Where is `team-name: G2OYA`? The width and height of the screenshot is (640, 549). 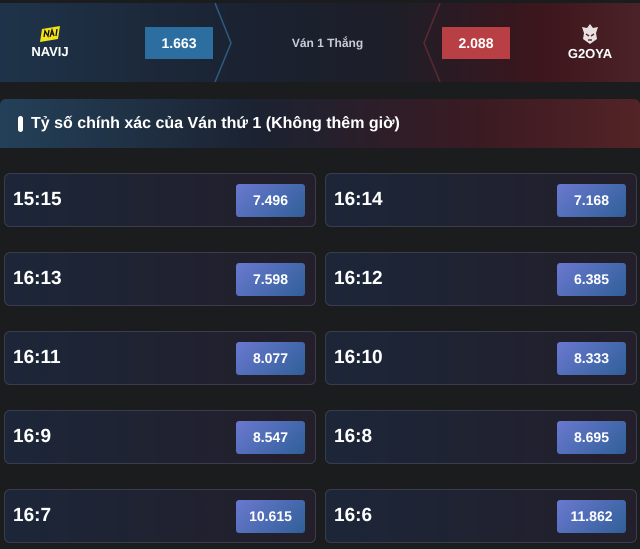
team-name: G2OYA is located at coordinates (590, 53).